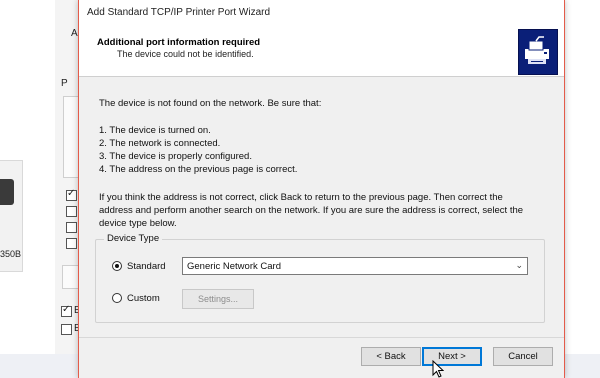 This screenshot has height=378, width=600. I want to click on printer-network-icon, so click(538, 52).